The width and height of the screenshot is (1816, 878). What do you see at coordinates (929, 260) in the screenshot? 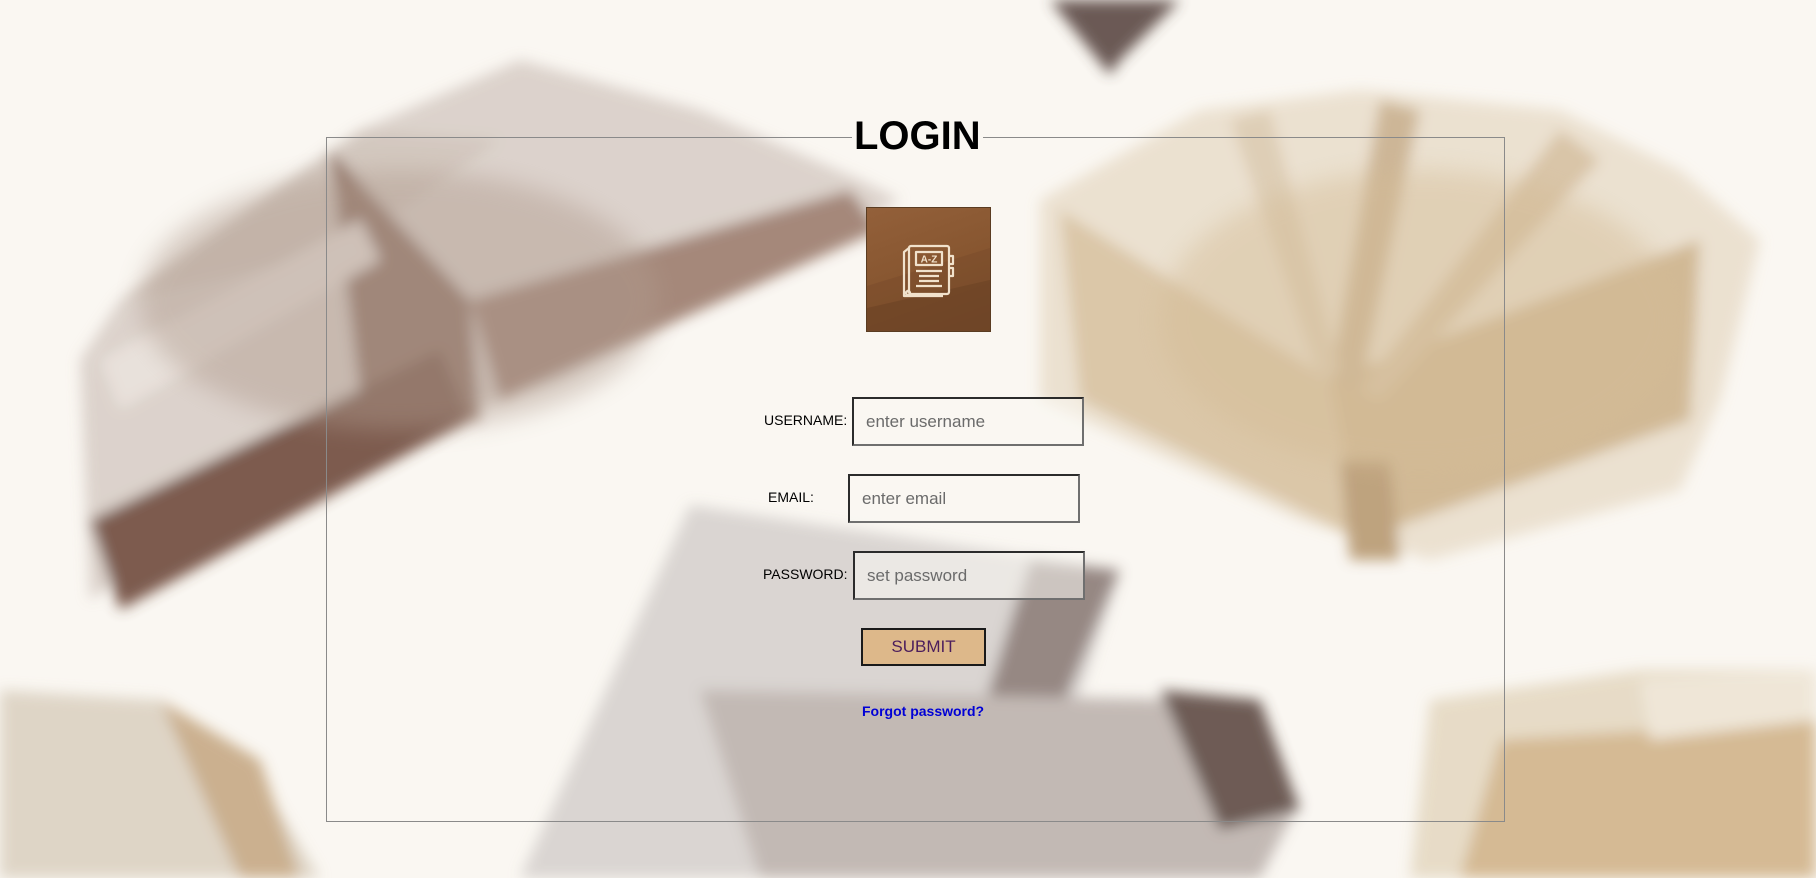
I see `logo-text: A-Z` at bounding box center [929, 260].